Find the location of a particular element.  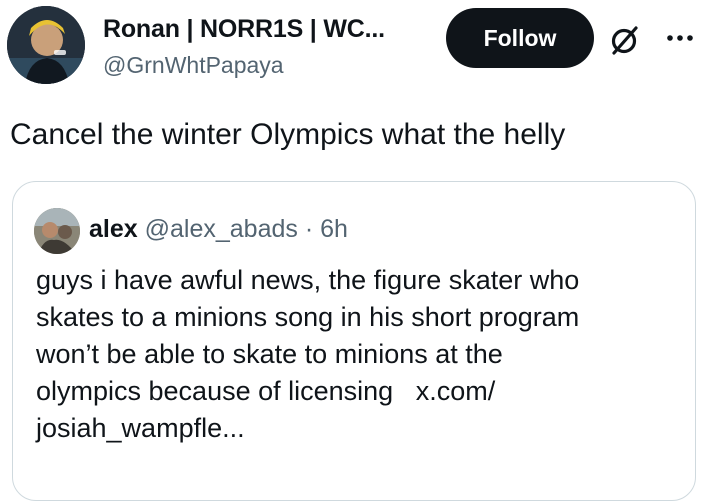

author-handle: @GrnWhtPapaya is located at coordinates (193, 65).